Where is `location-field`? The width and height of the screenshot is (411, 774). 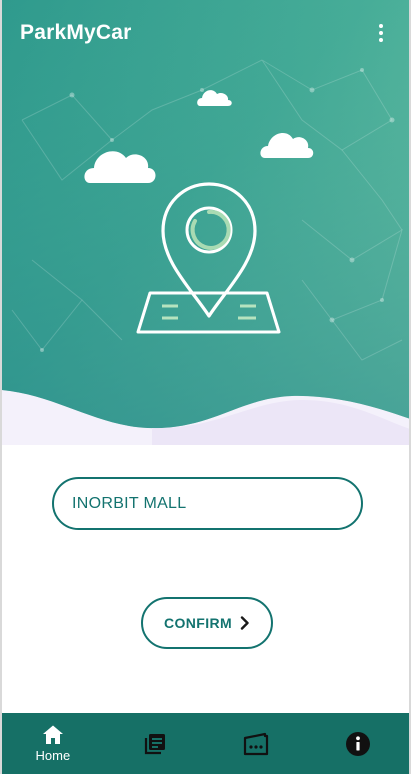
location-field is located at coordinates (207, 503).